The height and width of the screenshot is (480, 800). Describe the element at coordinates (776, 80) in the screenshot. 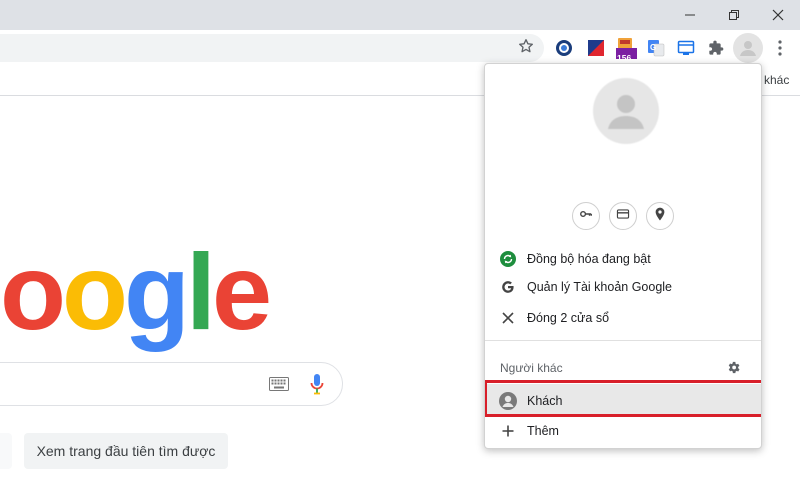

I see `other-bookmarks-link: khác` at that location.